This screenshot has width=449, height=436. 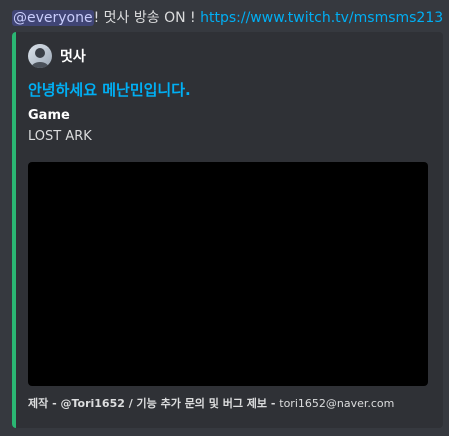 What do you see at coordinates (337, 403) in the screenshot?
I see `footer-email: tori1652@naver.com` at bounding box center [337, 403].